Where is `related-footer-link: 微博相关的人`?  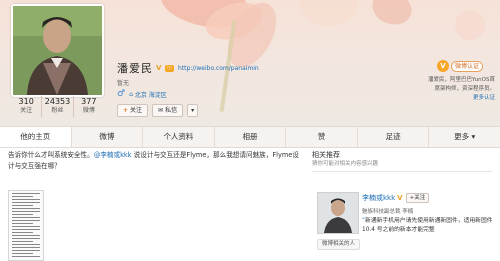
related-footer-link: 微博相关的人 is located at coordinates (339, 244).